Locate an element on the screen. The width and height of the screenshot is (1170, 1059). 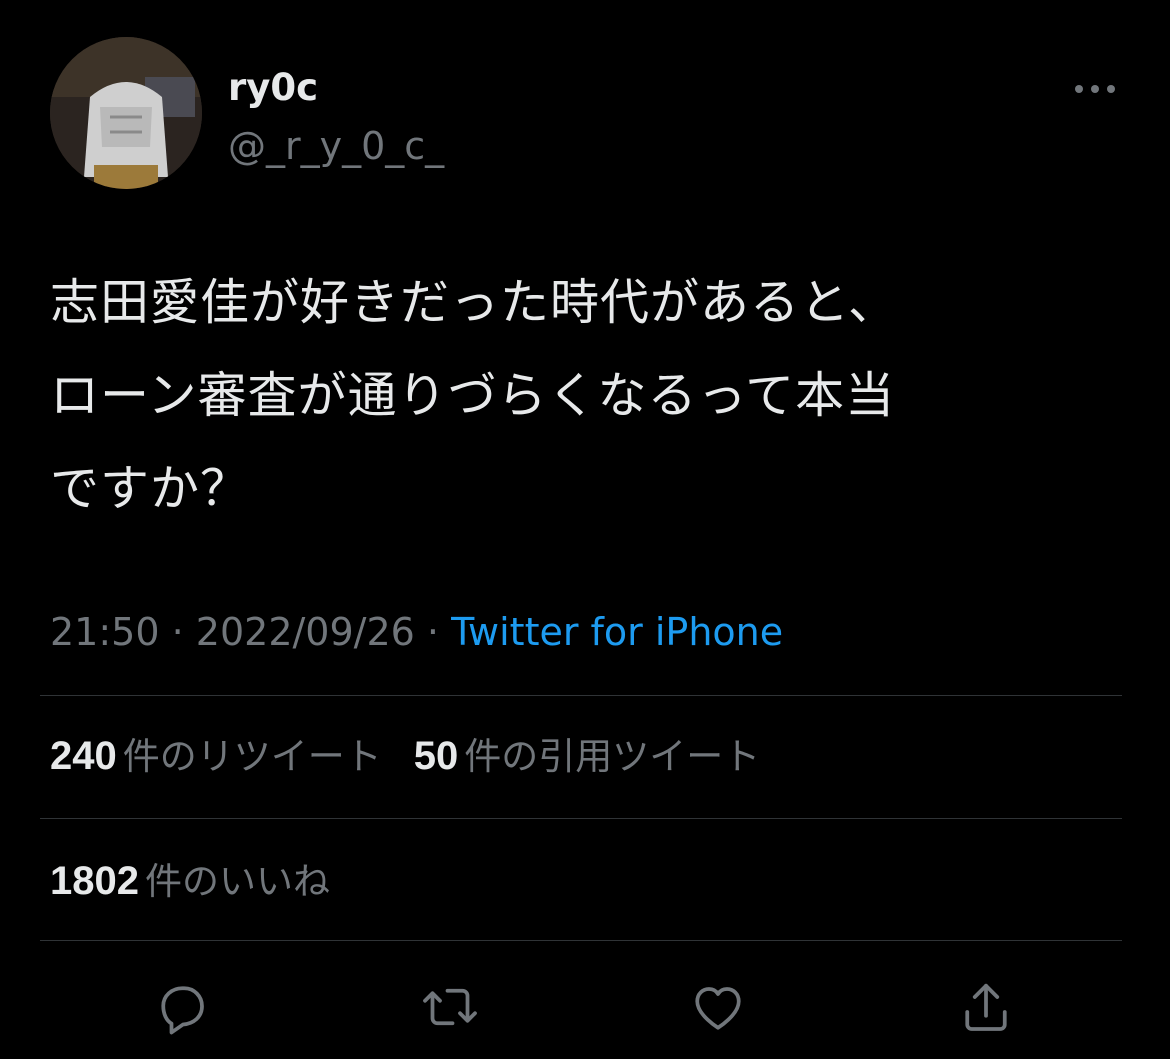
heart-icon is located at coordinates (718, 1008).